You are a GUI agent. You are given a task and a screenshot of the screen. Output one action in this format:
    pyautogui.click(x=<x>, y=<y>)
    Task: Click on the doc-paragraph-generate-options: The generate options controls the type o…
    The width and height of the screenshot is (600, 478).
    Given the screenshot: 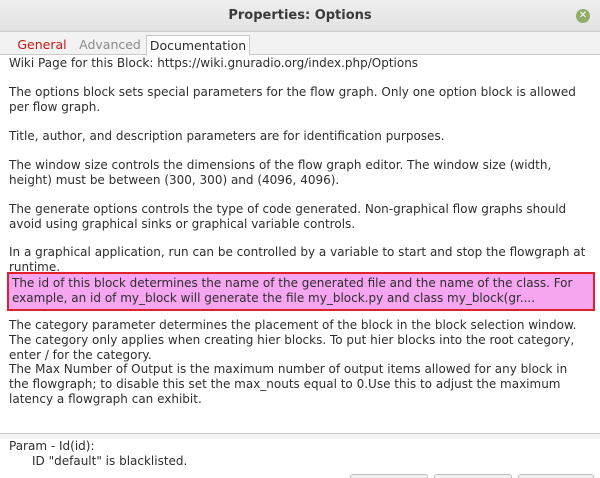 What is the action you would take?
    pyautogui.click(x=288, y=216)
    